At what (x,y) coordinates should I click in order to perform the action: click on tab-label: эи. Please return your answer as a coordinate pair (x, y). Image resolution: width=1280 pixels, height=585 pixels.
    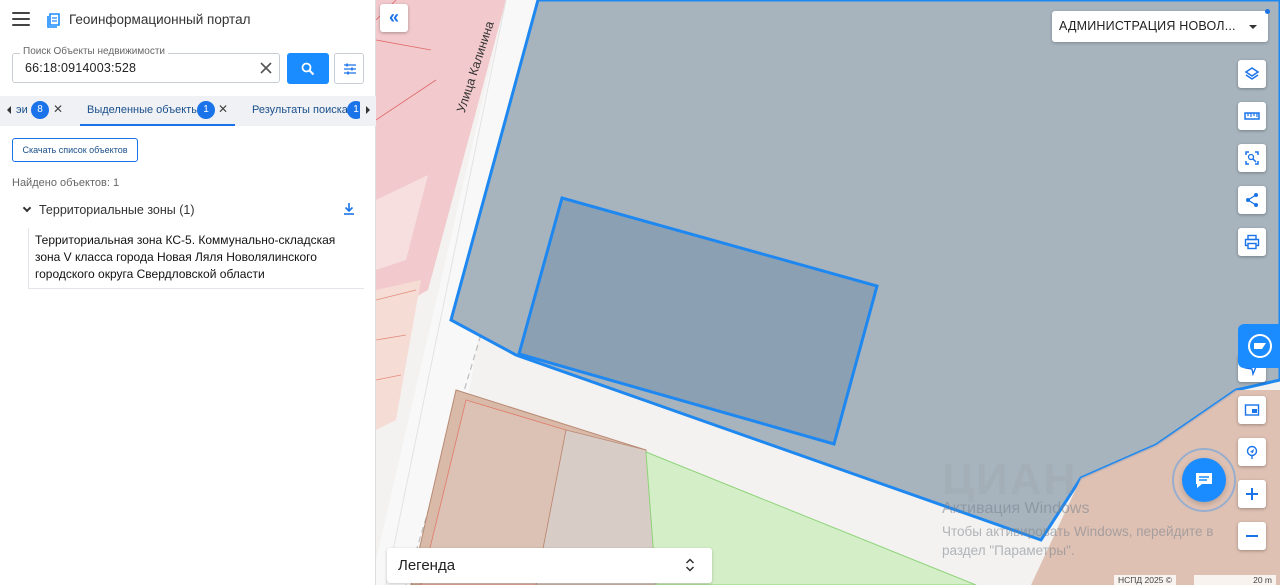
    Looking at the image, I should click on (22, 110).